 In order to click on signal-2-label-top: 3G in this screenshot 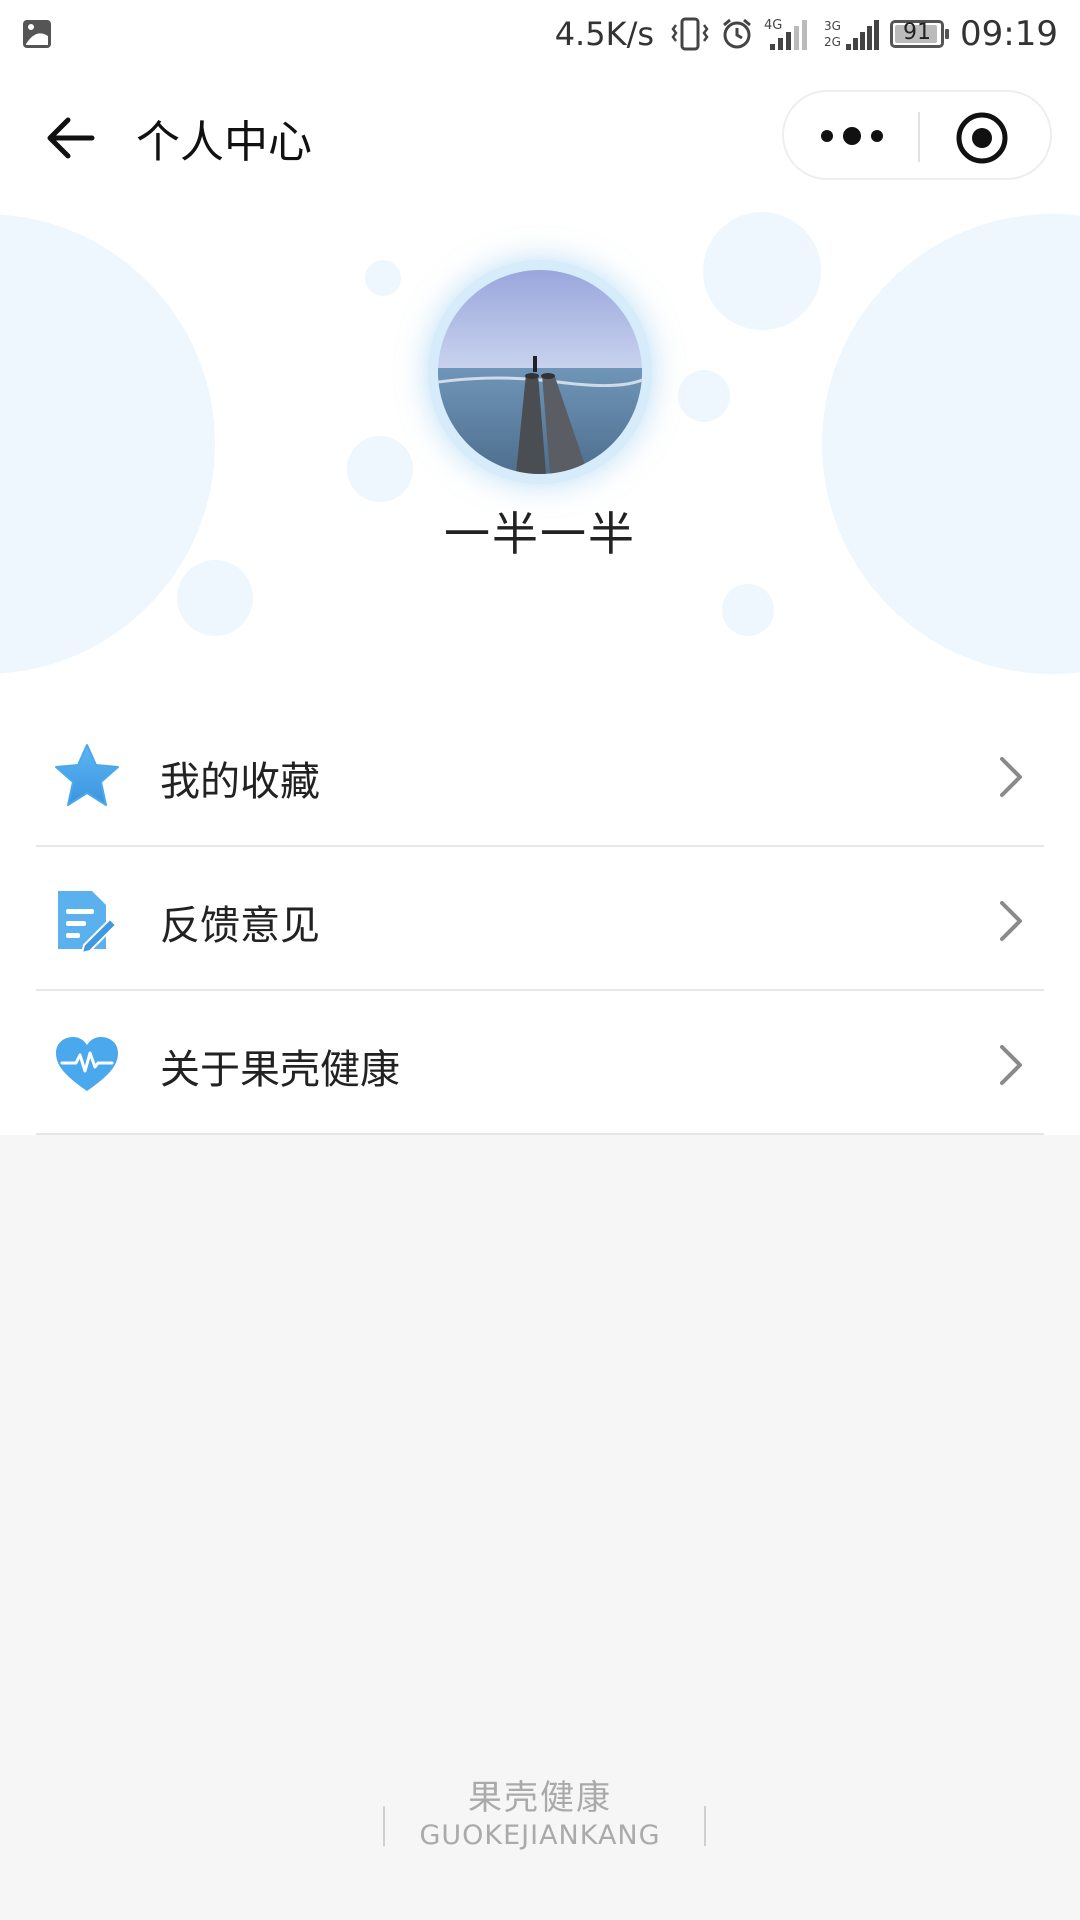, I will do `click(832, 26)`.